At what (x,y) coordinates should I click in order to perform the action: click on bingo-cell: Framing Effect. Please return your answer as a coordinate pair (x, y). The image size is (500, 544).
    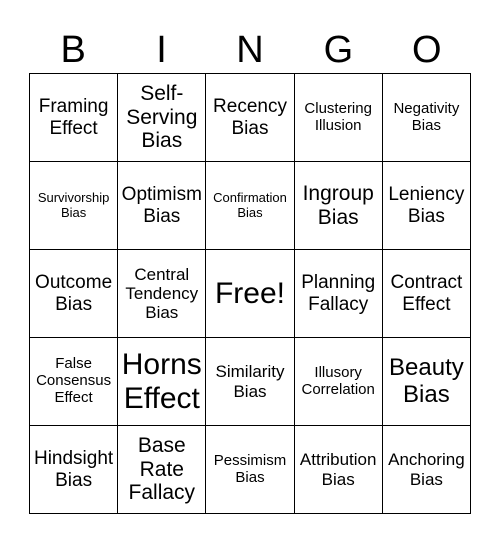
    Looking at the image, I should click on (74, 118).